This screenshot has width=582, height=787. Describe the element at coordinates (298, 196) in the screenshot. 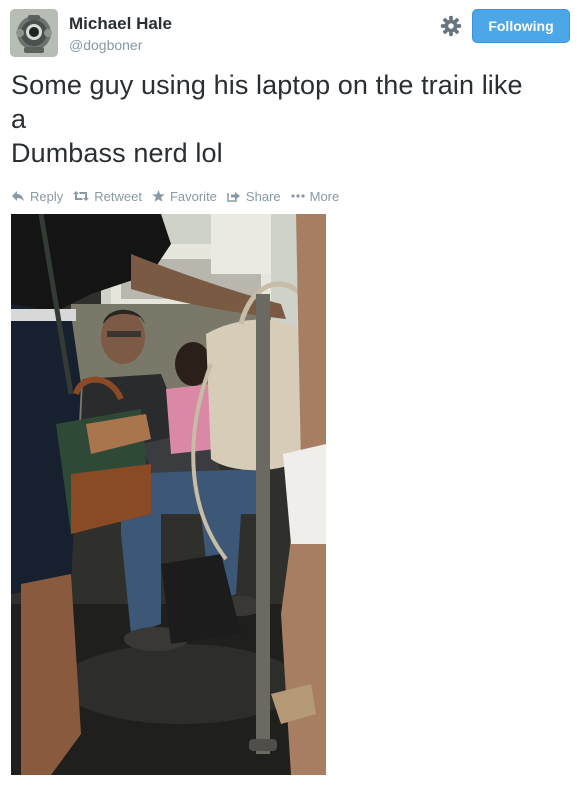

I see `more-dots-icon` at that location.